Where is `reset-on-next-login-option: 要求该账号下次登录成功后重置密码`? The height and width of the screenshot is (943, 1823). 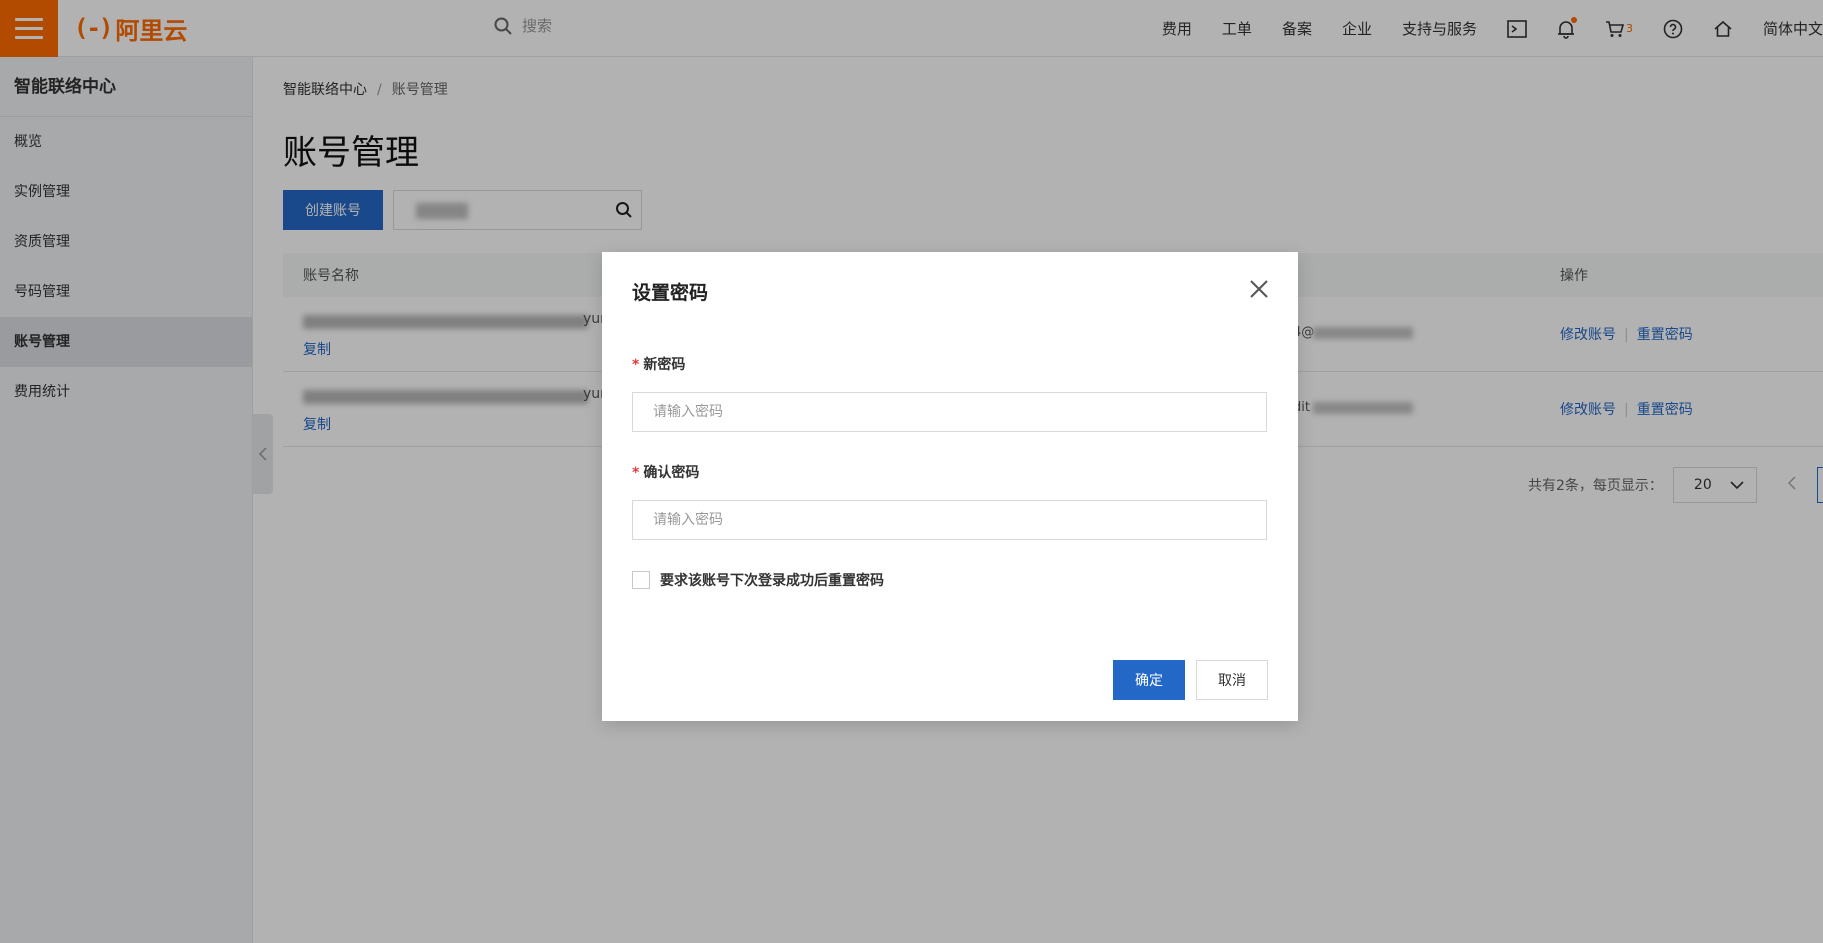 reset-on-next-login-option: 要求该账号下次登录成功后重置密码 is located at coordinates (758, 580).